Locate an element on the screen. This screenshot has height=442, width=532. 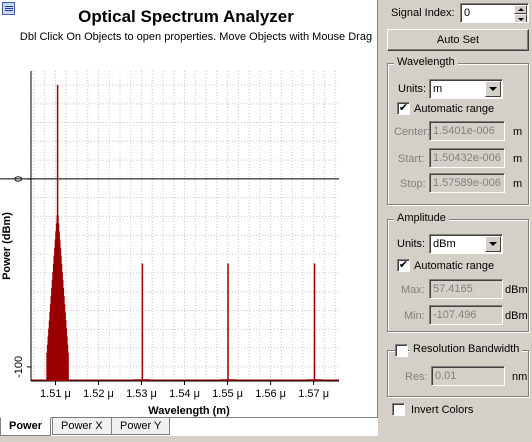
signal-index-input: 0 is located at coordinates (494, 13).